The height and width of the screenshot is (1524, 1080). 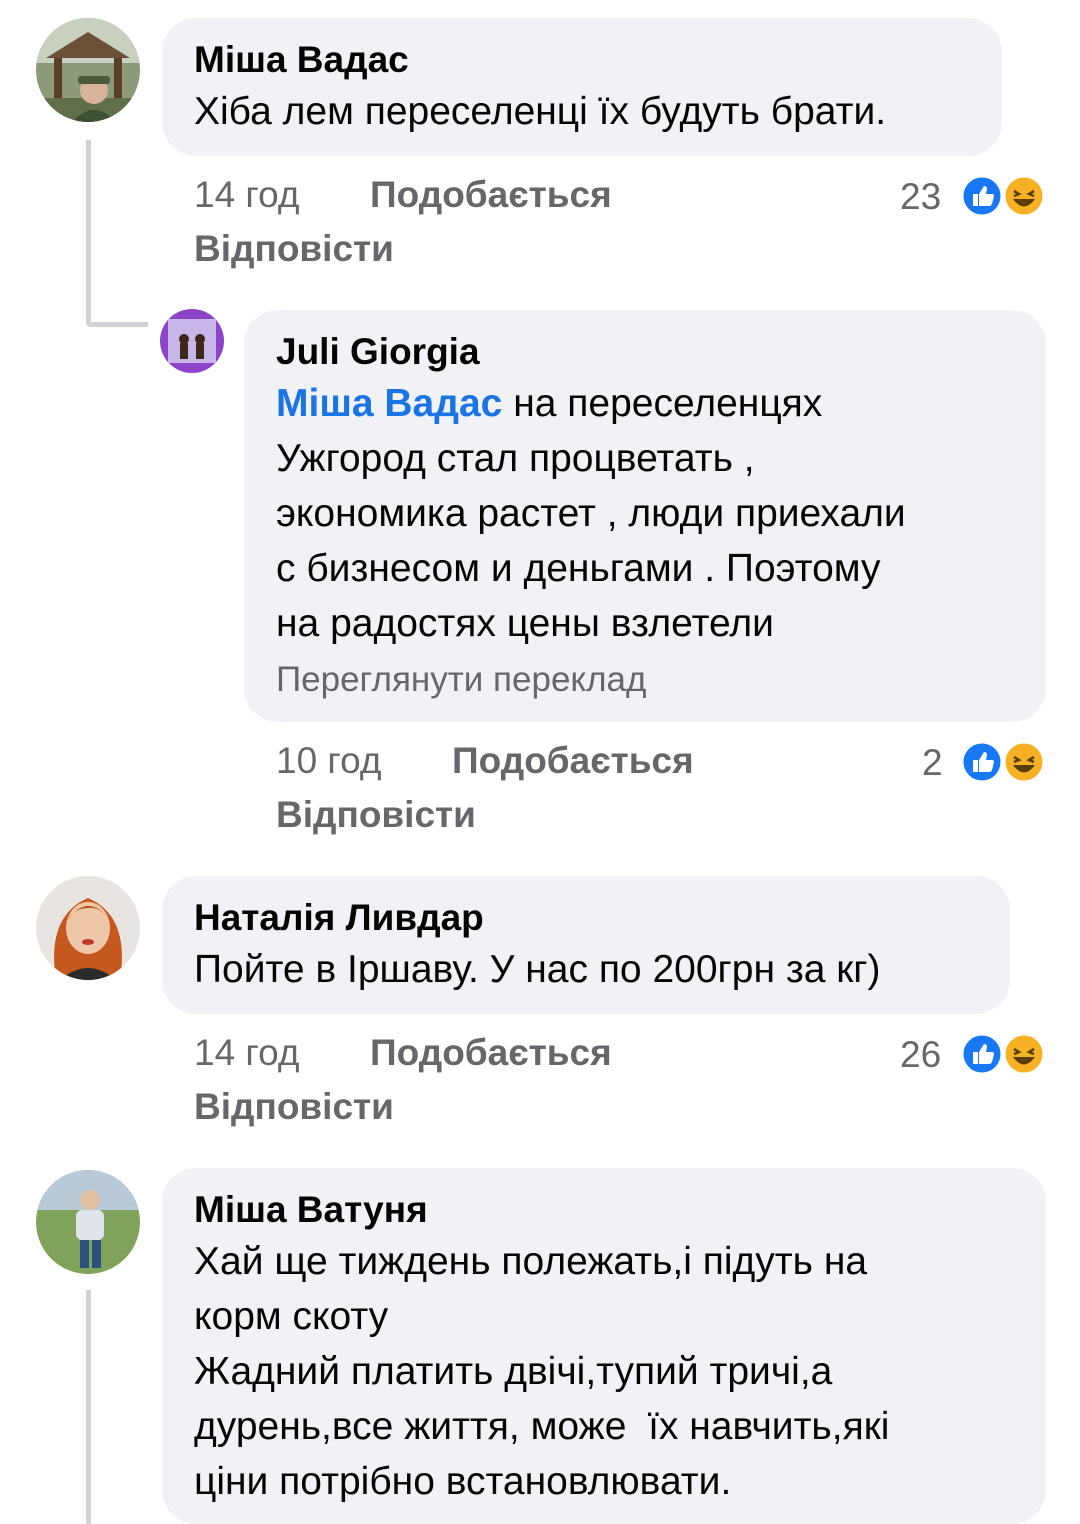 I want to click on comment-actions: 10 год Подобається Відповісти 2, so click(x=666, y=790).